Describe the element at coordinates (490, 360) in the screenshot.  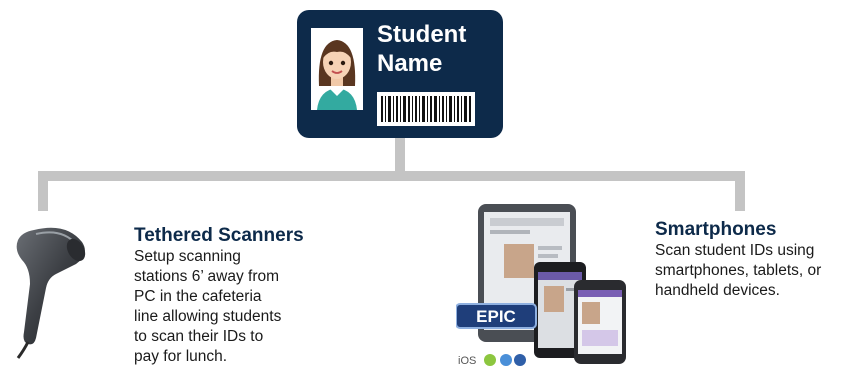
I see `android-logo` at that location.